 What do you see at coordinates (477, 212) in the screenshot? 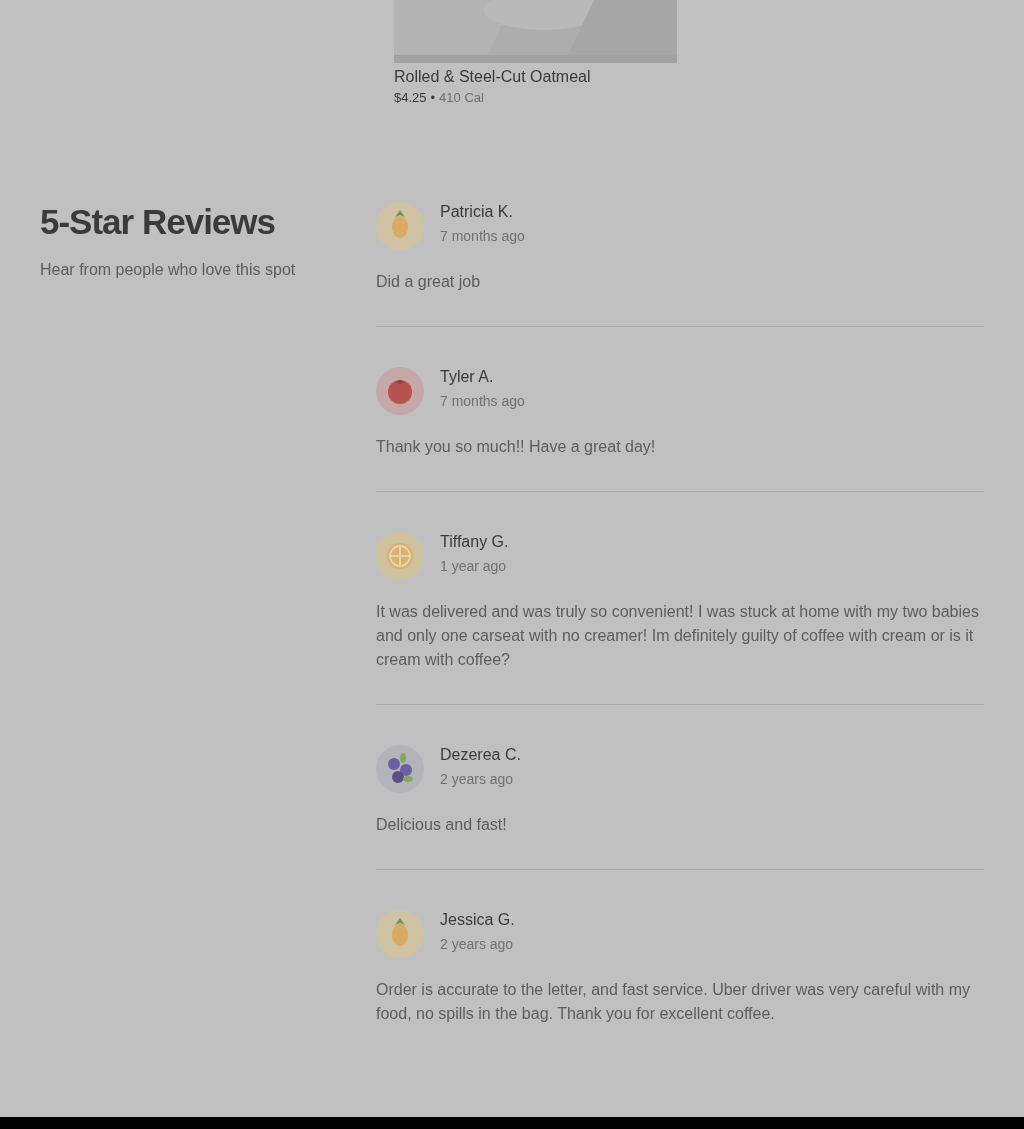
I see `reviewer-name: Patricia K.` at bounding box center [477, 212].